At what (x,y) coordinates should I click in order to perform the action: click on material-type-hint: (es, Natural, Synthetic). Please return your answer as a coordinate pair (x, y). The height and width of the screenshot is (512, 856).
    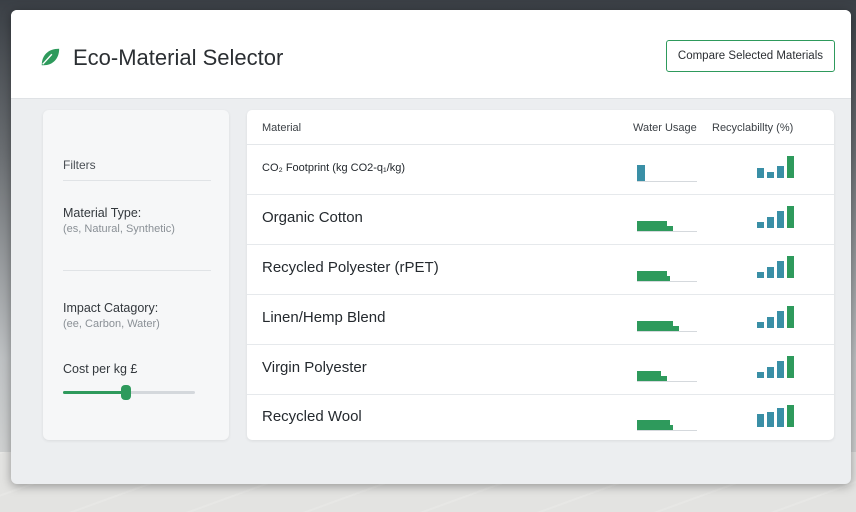
    Looking at the image, I should click on (119, 229).